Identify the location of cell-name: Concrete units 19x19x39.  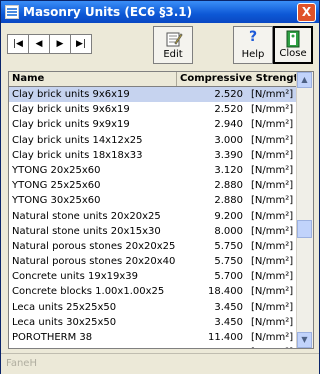
(75, 277).